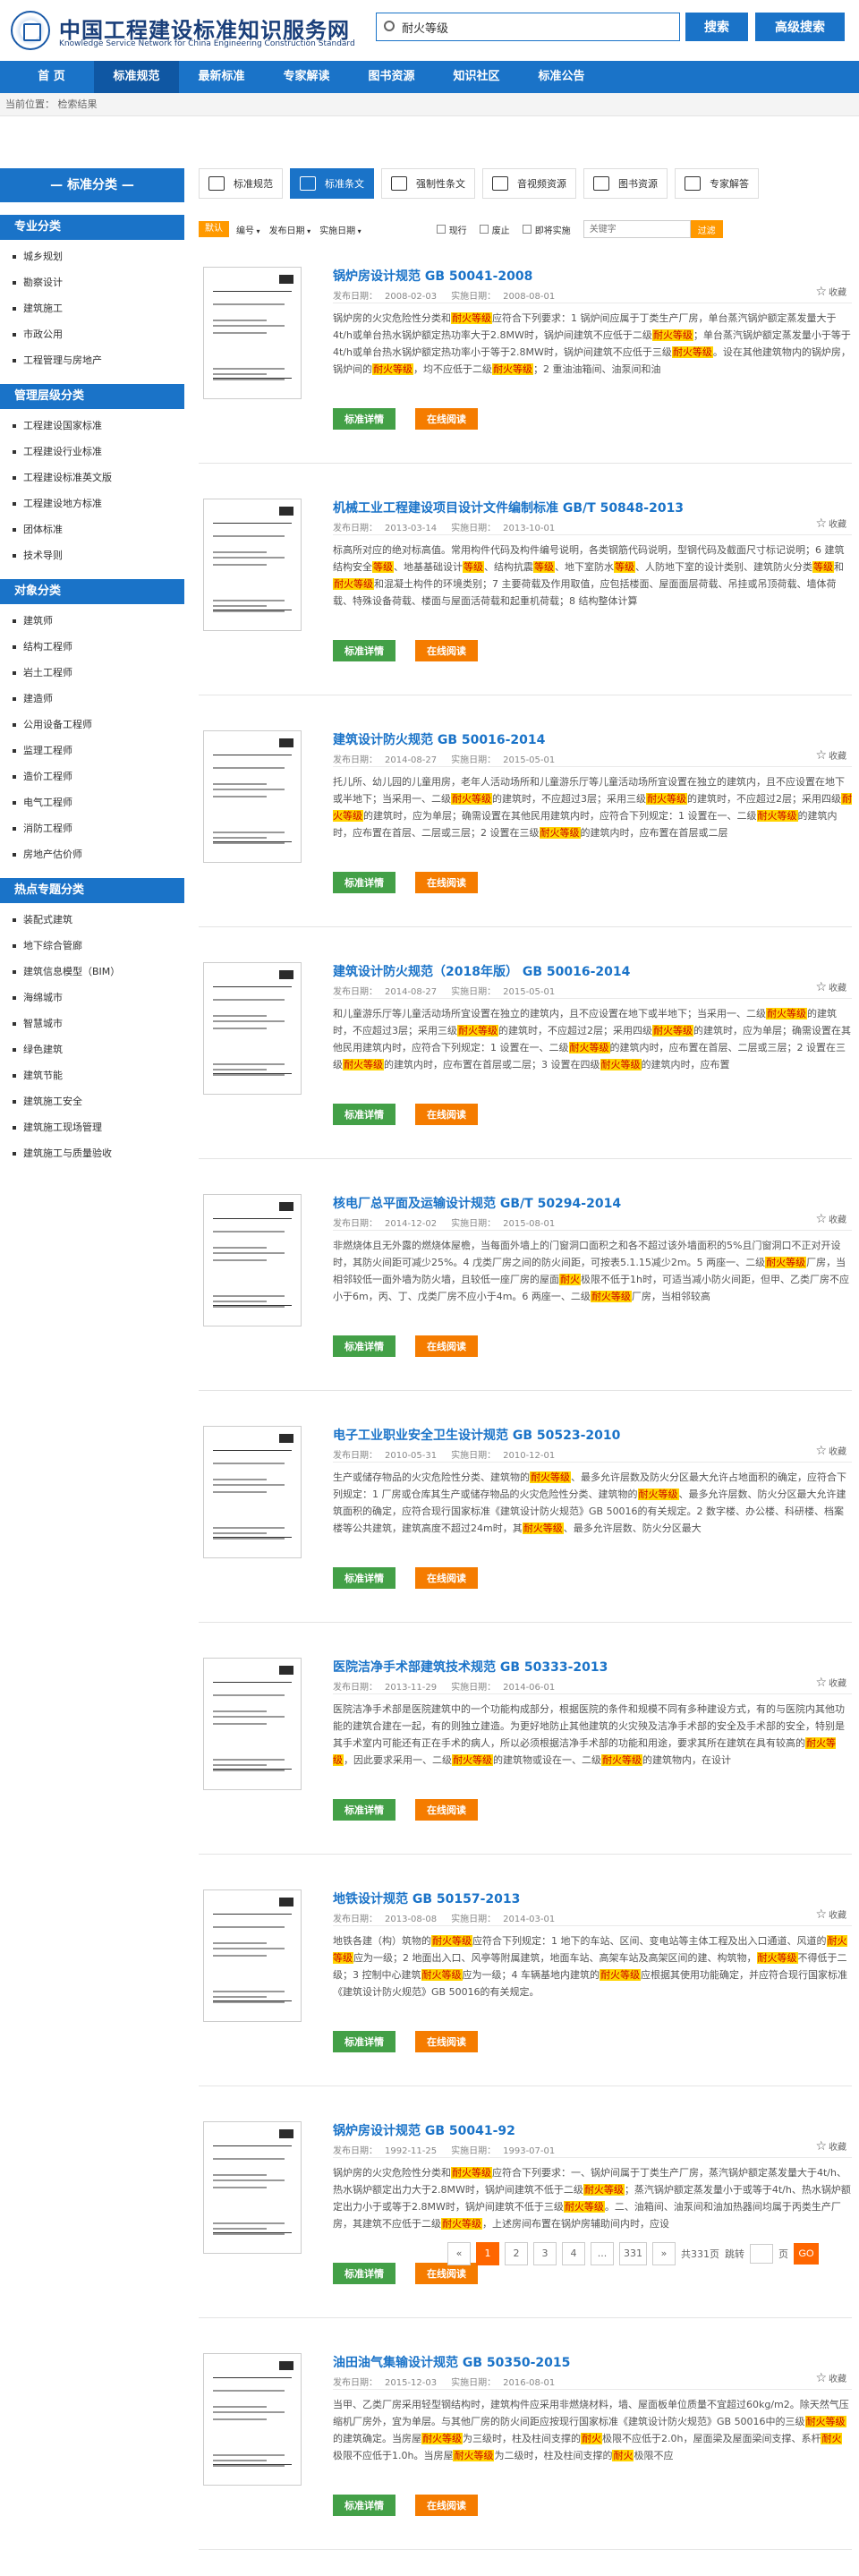 The width and height of the screenshot is (859, 2576). I want to click on search-button: 搜索, so click(716, 27).